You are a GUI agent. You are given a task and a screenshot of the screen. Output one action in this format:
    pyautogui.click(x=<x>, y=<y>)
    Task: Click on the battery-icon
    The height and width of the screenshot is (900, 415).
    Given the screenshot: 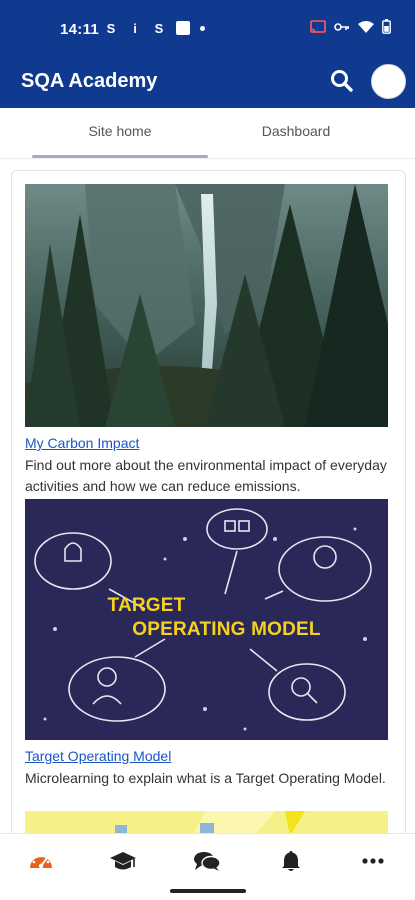 What is the action you would take?
    pyautogui.click(x=386, y=26)
    